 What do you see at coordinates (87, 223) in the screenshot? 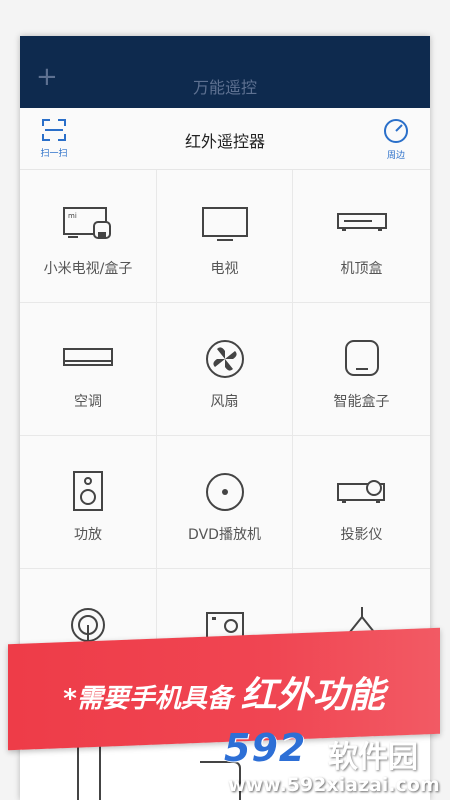
I see `mi-tv-box-icon: mi` at bounding box center [87, 223].